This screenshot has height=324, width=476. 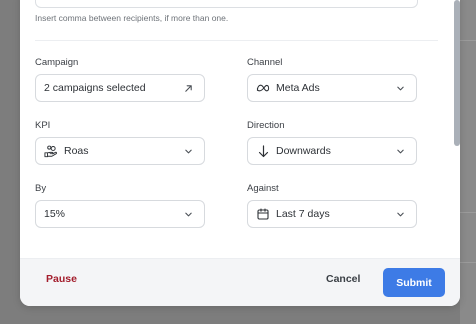 What do you see at coordinates (332, 88) in the screenshot?
I see `channel-select: Meta Ads` at bounding box center [332, 88].